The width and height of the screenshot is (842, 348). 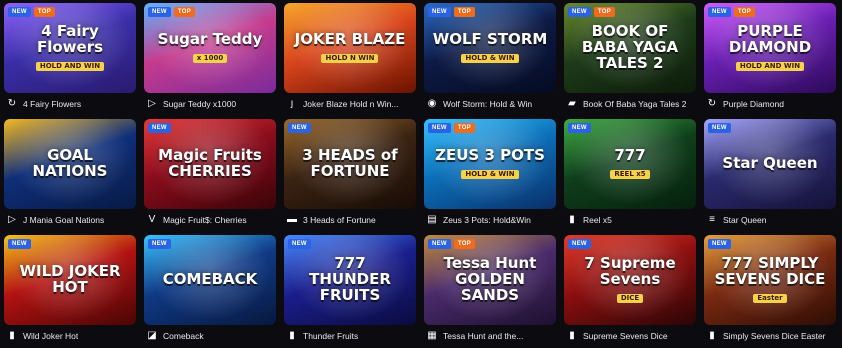 What do you see at coordinates (572, 103) in the screenshot?
I see `document-icon: ▰` at bounding box center [572, 103].